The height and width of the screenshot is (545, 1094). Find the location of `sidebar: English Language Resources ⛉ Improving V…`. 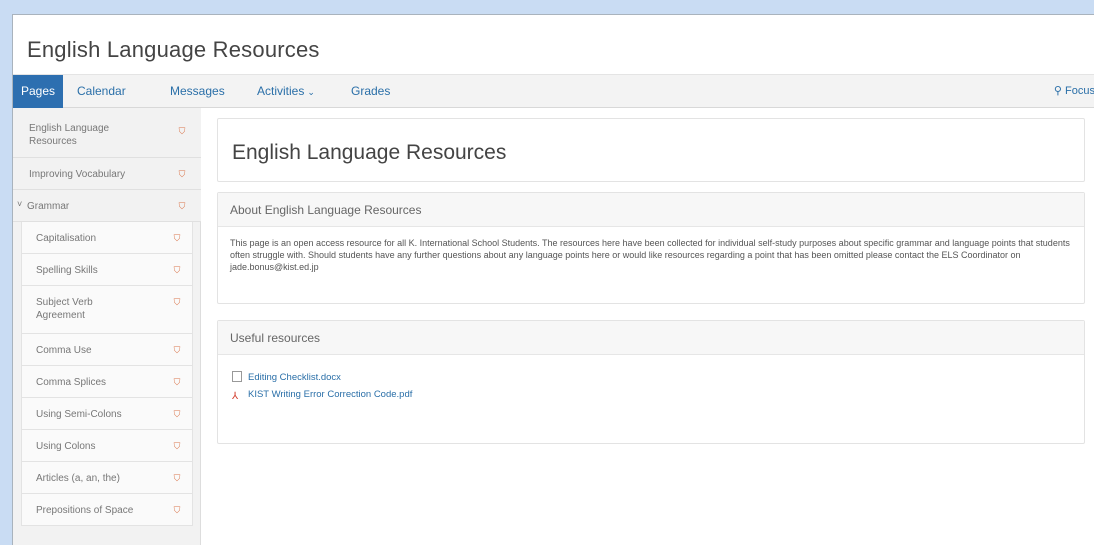

sidebar: English Language Resources ⛉ Improving V… is located at coordinates (107, 326).